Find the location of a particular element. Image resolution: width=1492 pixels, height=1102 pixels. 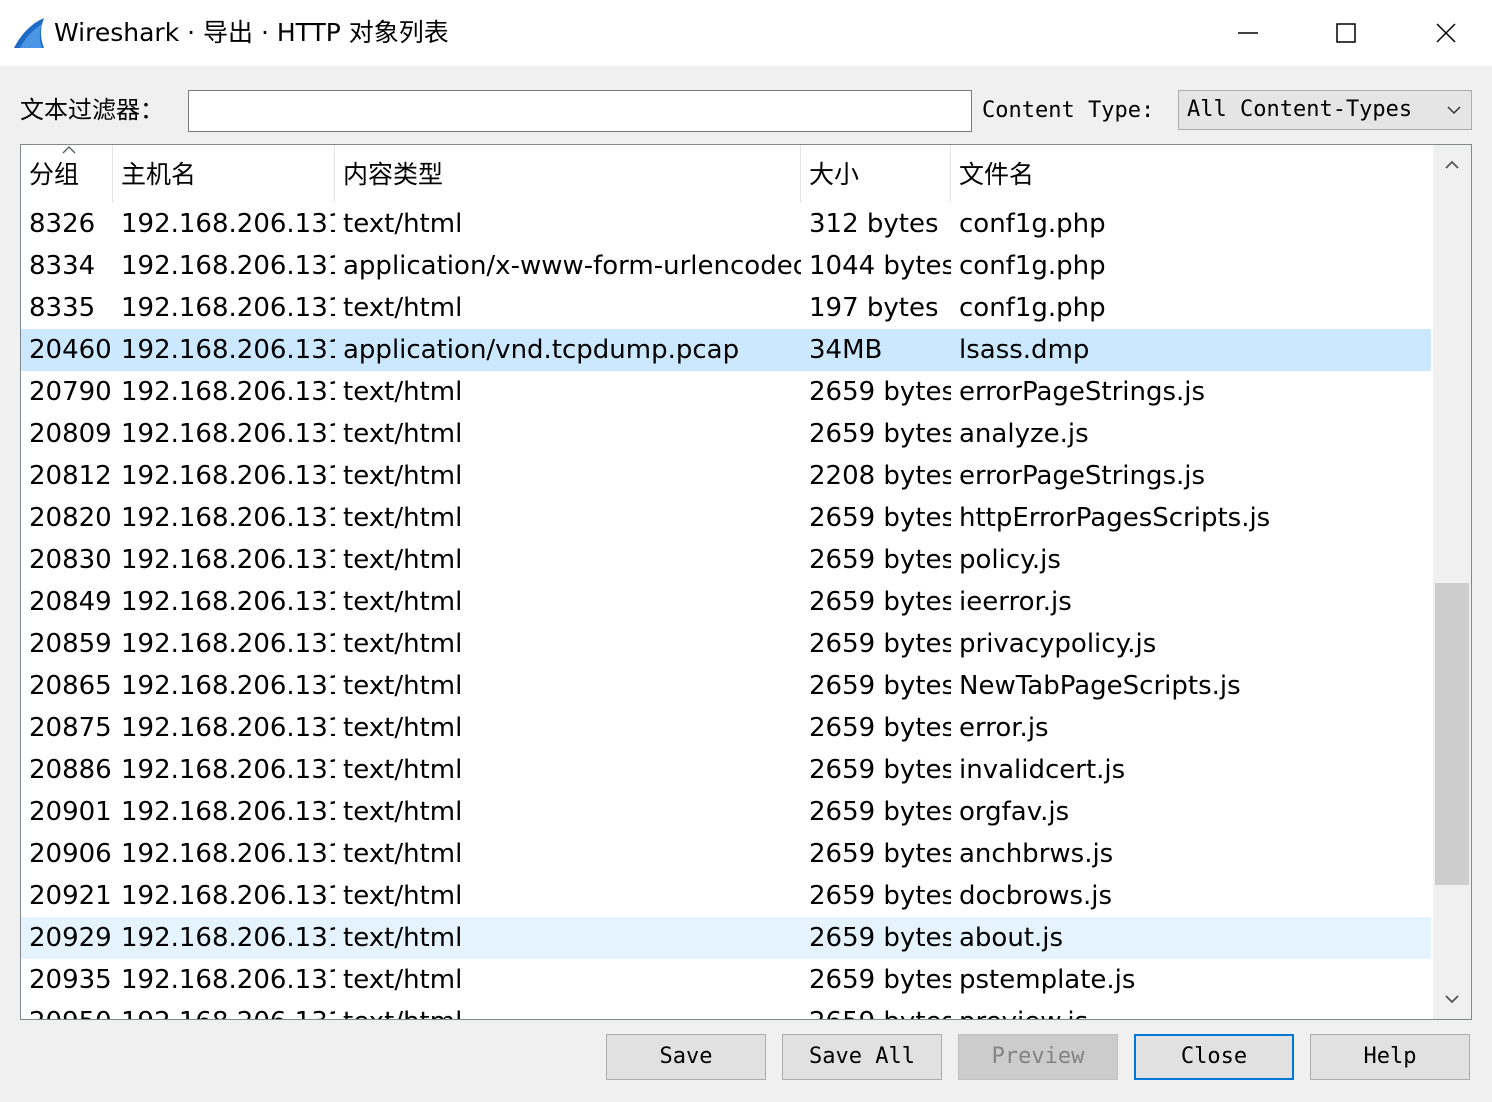

packet-number-cell: 20906 is located at coordinates (70, 854).